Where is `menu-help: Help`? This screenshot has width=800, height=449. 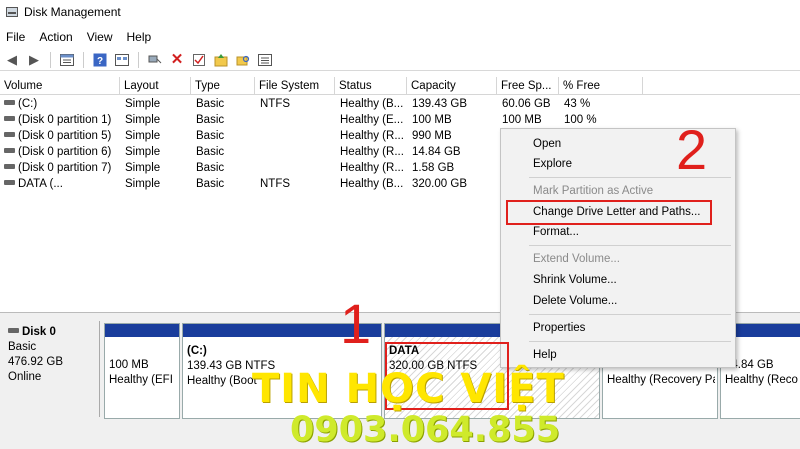
menu-help: Help is located at coordinates (139, 37).